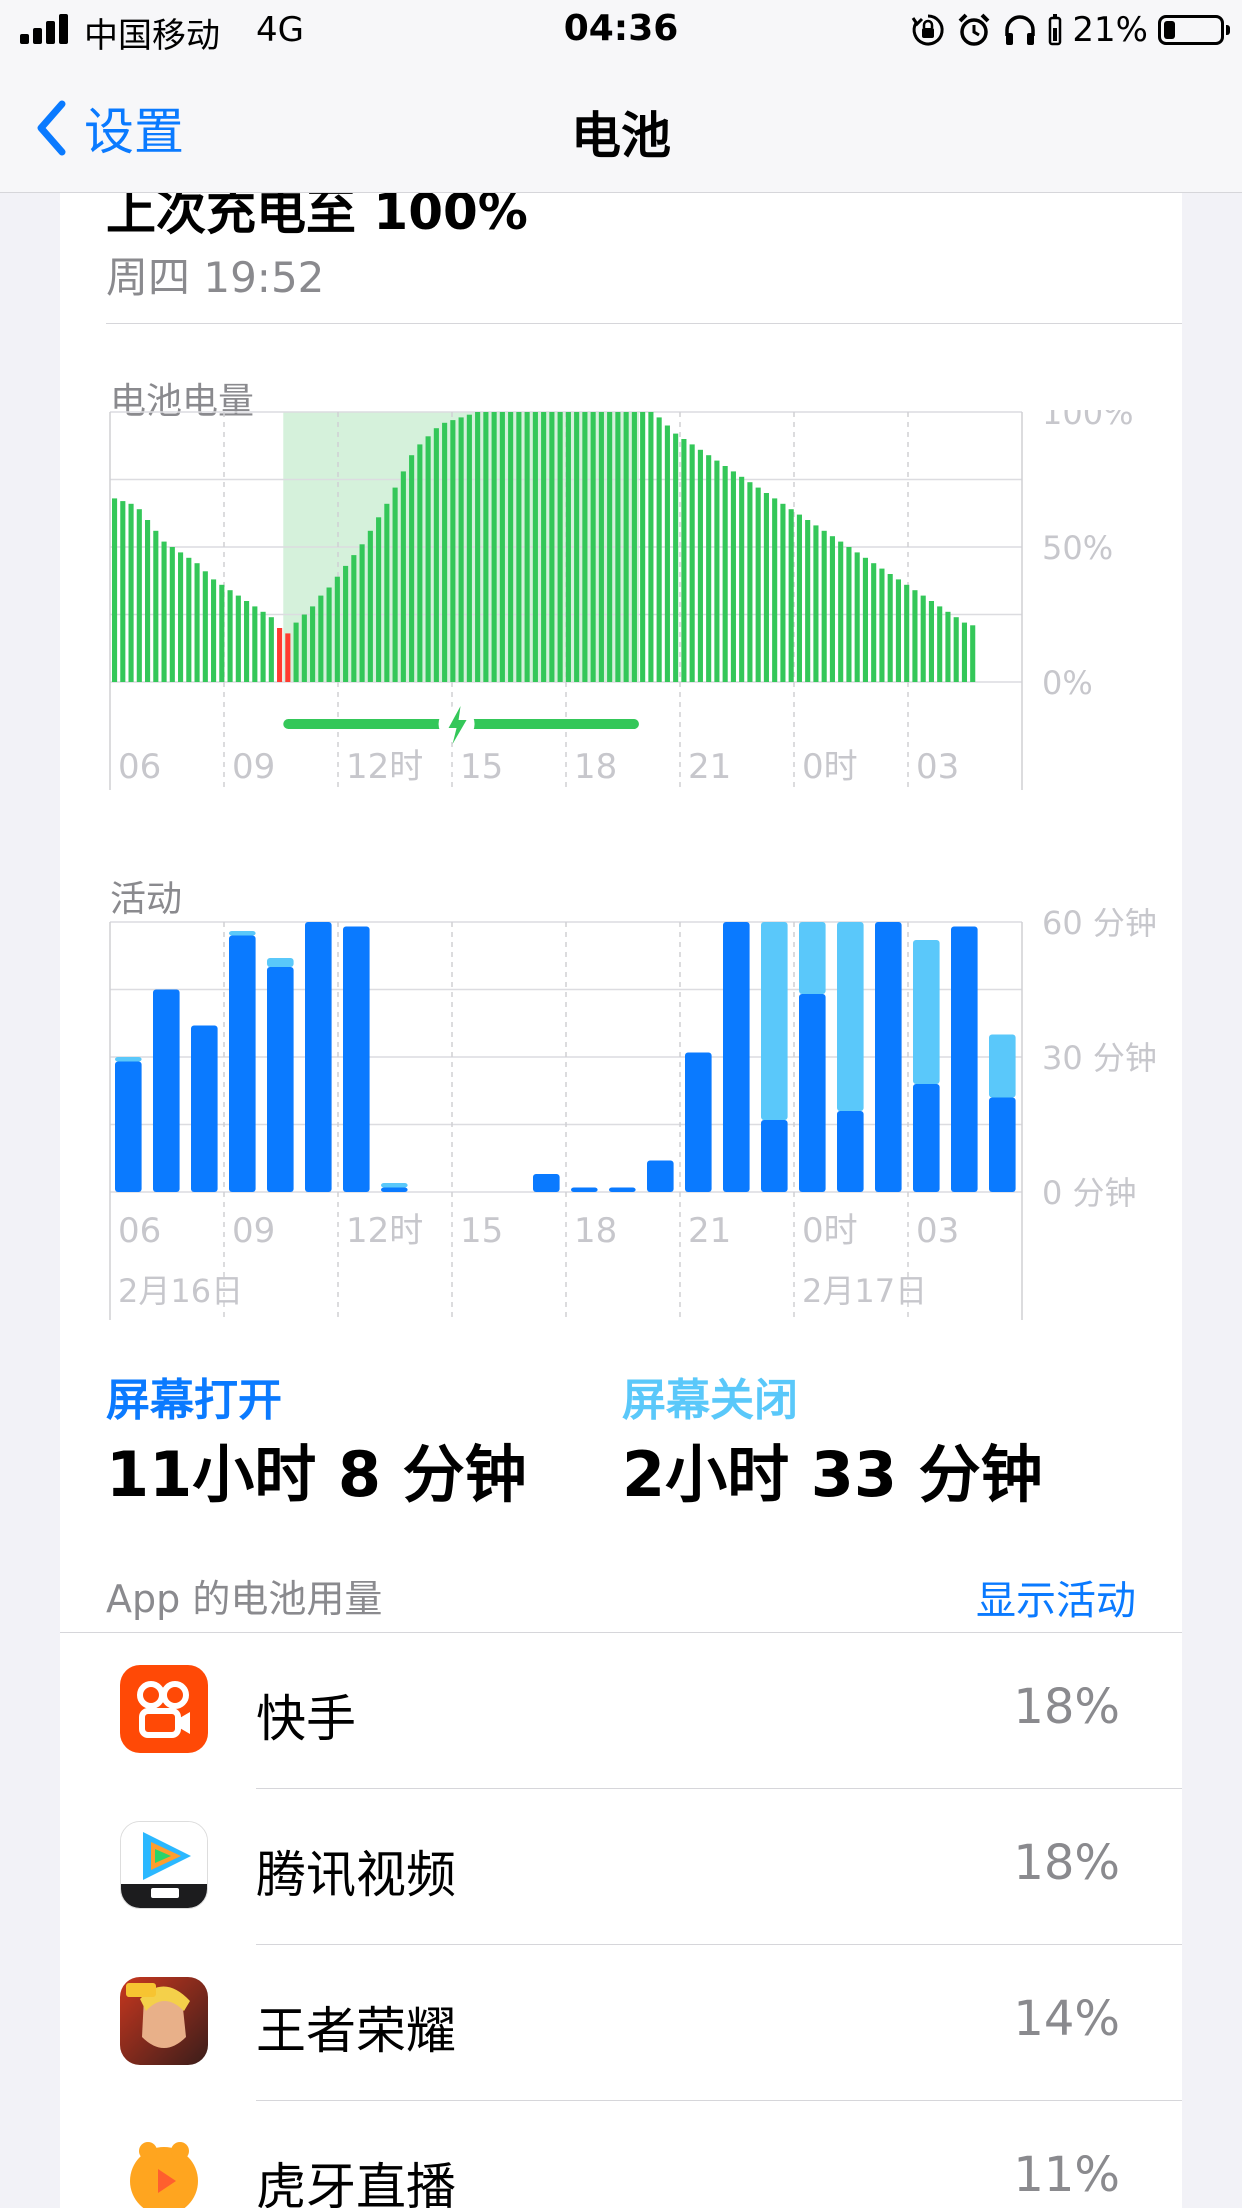 This screenshot has width=1242, height=2208. What do you see at coordinates (1056, 1597) in the screenshot?
I see `show-activity-button: 显示活动` at bounding box center [1056, 1597].